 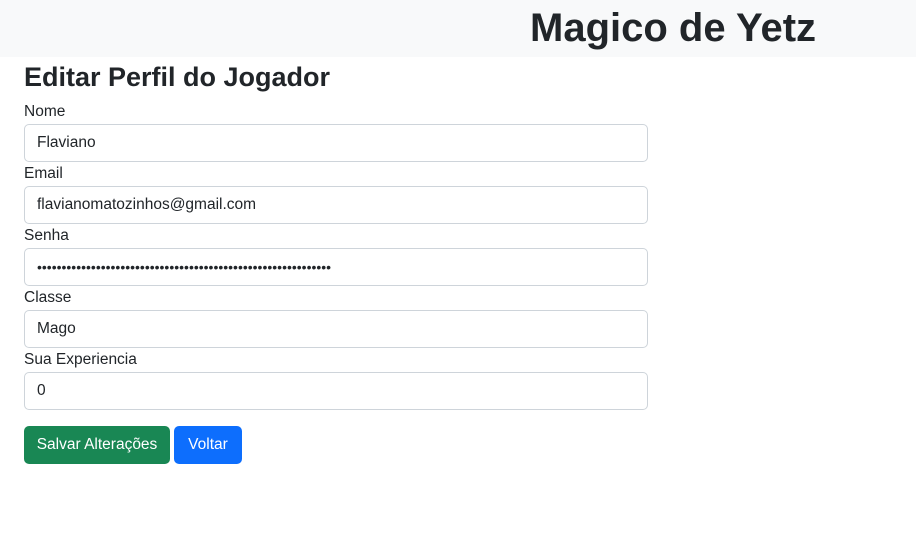 I want to click on name-label: Nome, so click(x=45, y=111).